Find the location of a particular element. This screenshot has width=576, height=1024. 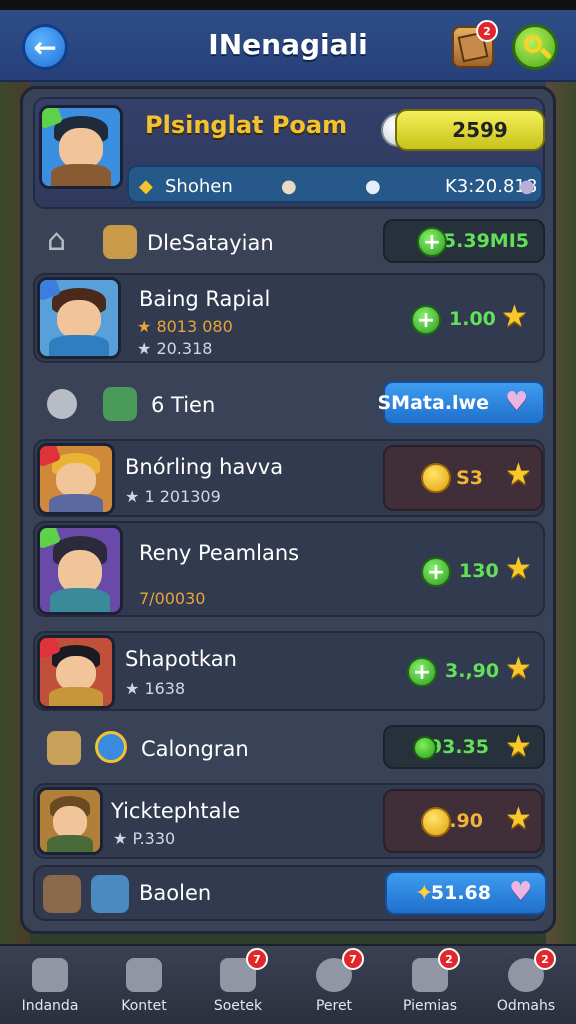

nav-item-home: Indanda is located at coordinates (50, 989).